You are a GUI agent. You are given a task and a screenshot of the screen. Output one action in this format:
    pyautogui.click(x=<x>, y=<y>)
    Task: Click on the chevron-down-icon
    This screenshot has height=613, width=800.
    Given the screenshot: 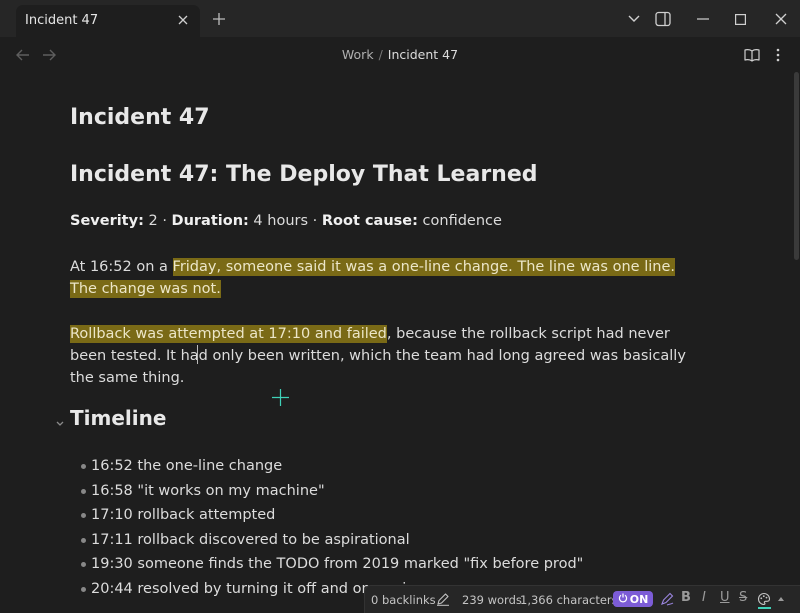 What is the action you would take?
    pyautogui.click(x=634, y=19)
    